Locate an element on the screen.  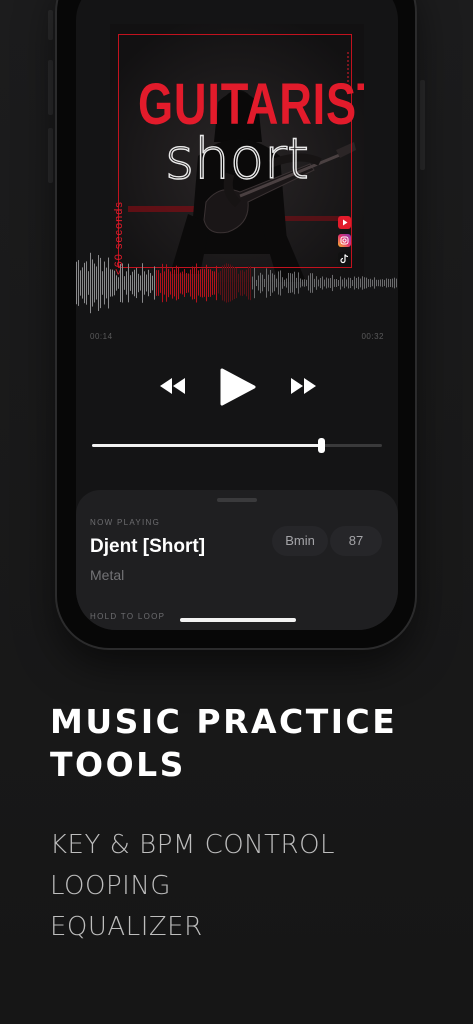
key-button: Bmin is located at coordinates (300, 541).